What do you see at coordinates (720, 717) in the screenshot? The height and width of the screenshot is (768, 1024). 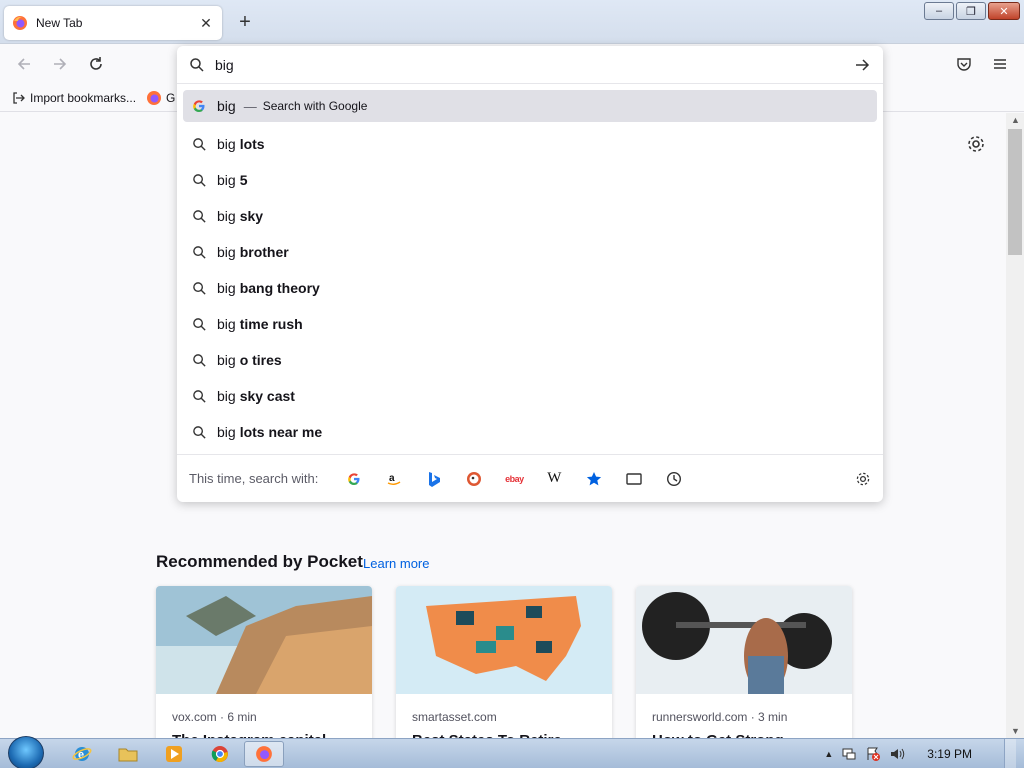 I see `card-source: runnersworld.com · 3 min` at bounding box center [720, 717].